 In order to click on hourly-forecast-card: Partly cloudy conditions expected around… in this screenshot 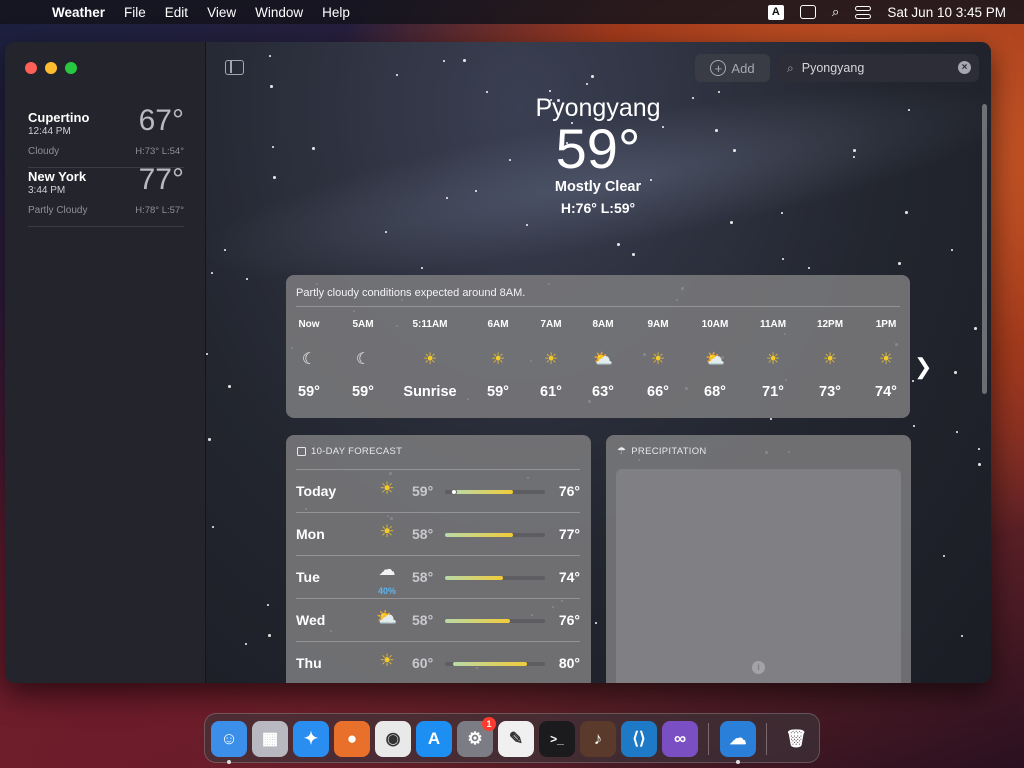, I will do `click(598, 346)`.